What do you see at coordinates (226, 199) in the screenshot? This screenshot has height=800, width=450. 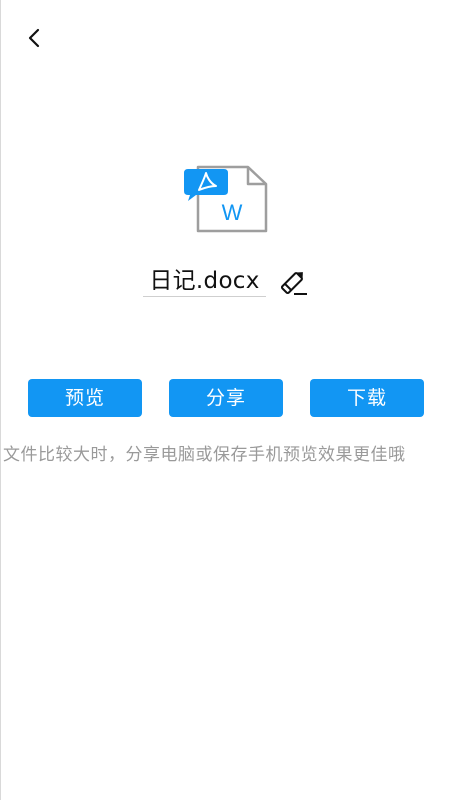 I see `pdf-to-word-icon: W` at bounding box center [226, 199].